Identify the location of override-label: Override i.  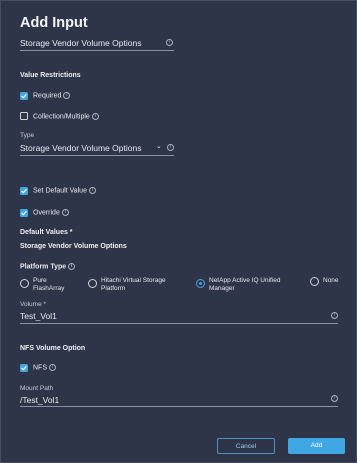
(51, 212).